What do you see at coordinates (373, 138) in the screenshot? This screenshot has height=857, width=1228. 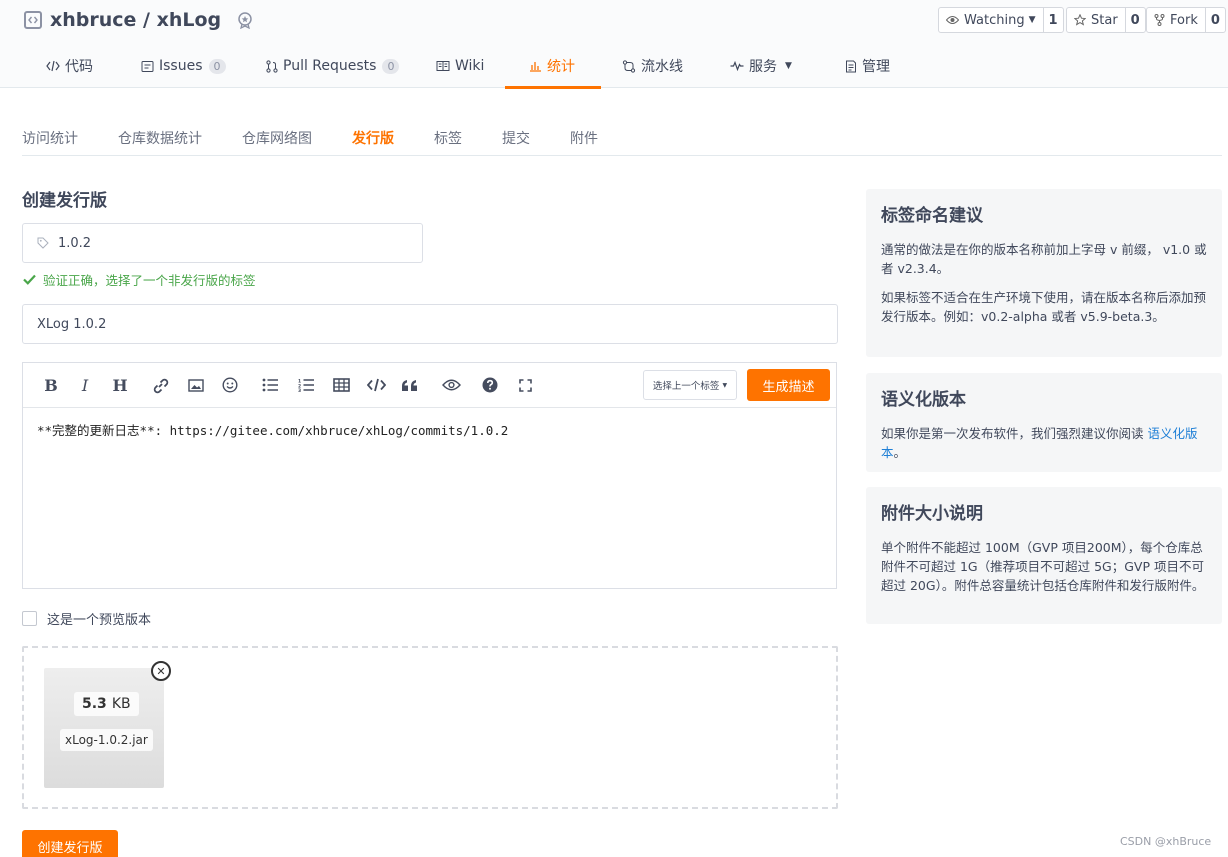 I see `subtab-releases: 发行版` at bounding box center [373, 138].